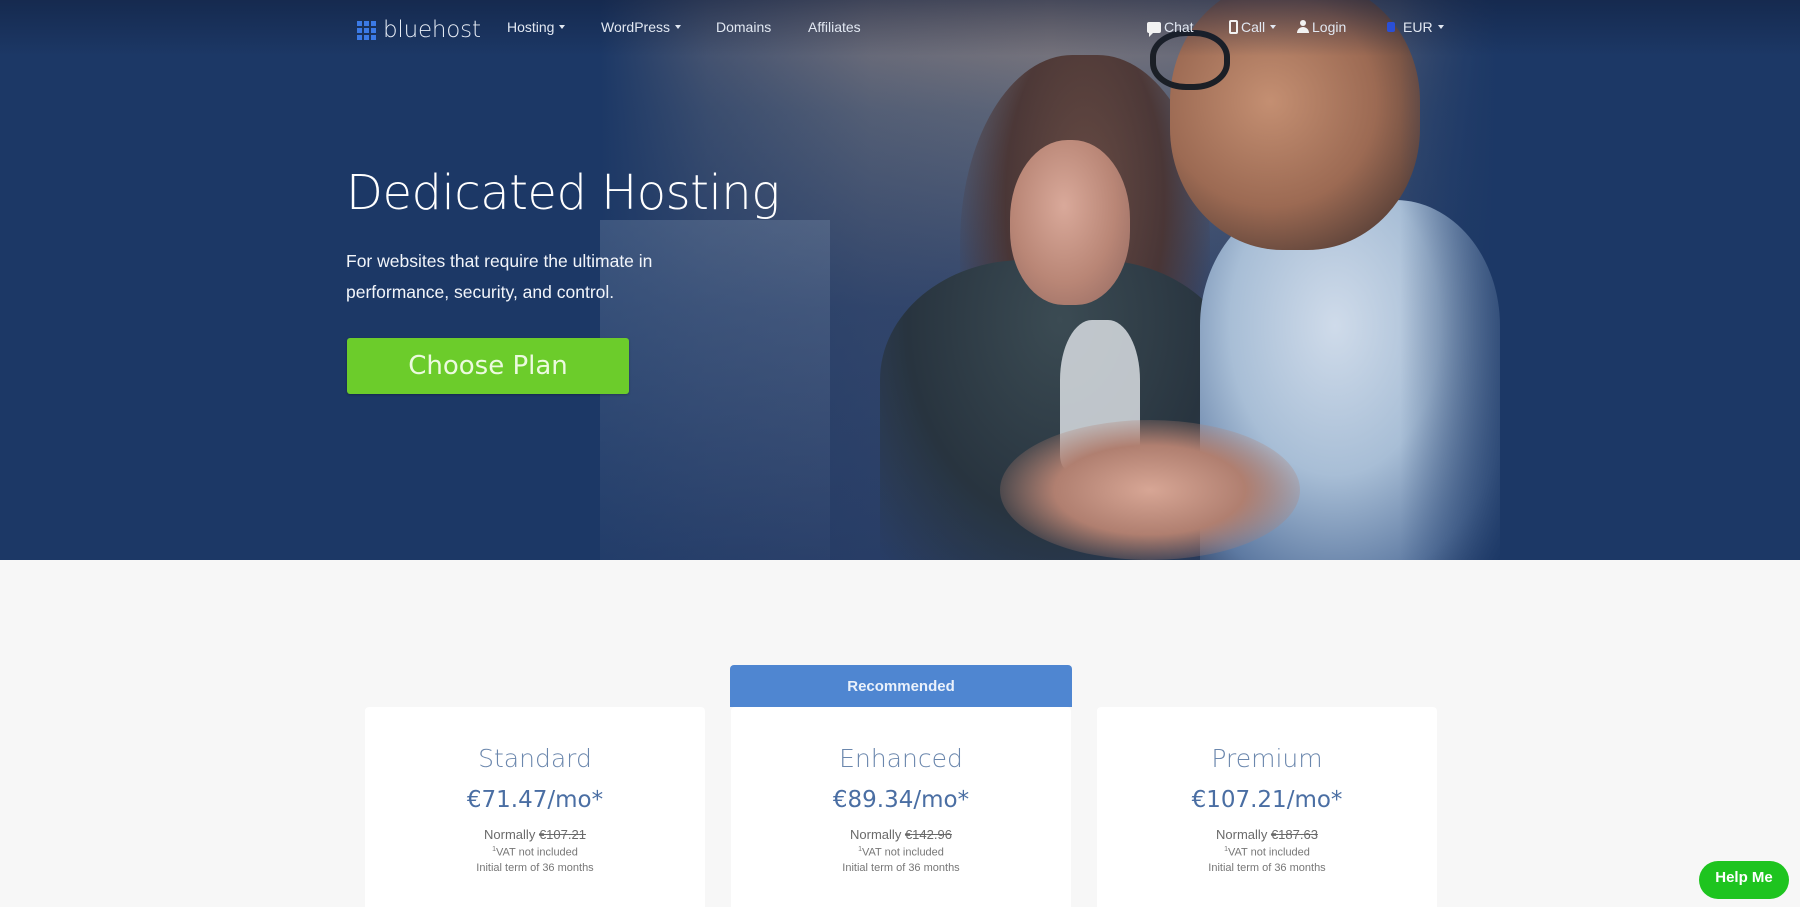  Describe the element at coordinates (432, 30) in the screenshot. I see `logo-text: bluehost` at that location.